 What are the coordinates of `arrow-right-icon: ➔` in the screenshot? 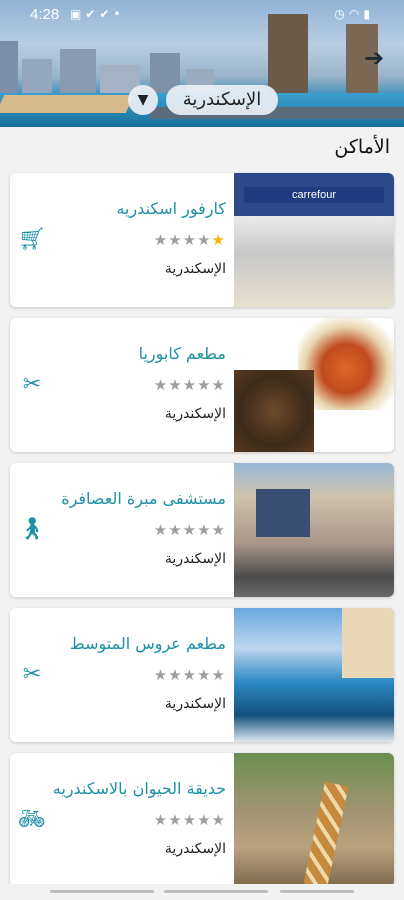 It's located at (374, 58).